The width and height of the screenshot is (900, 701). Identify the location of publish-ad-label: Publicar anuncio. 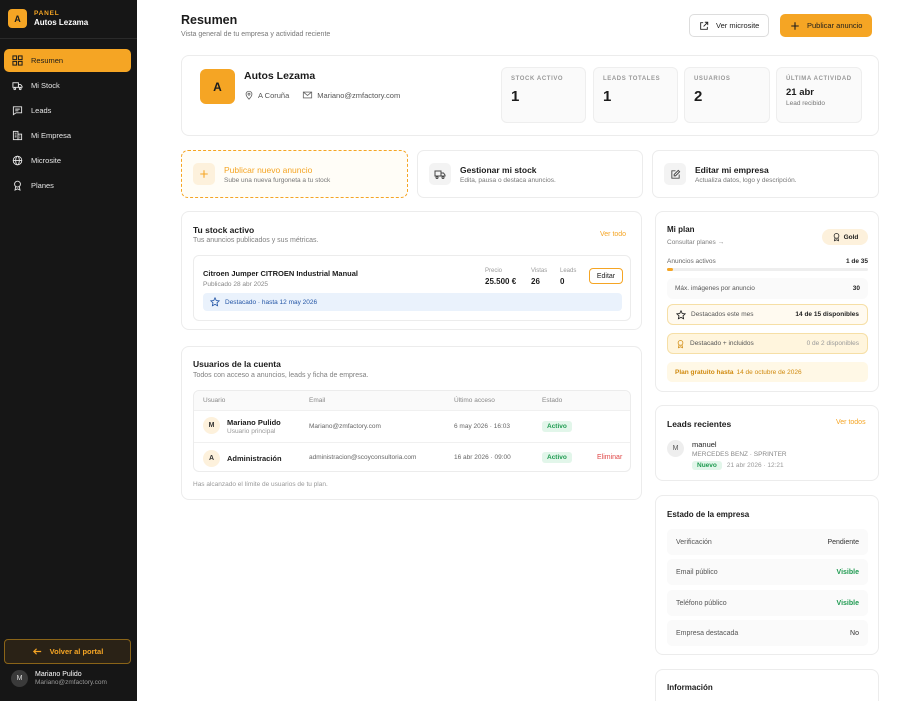
(835, 25).